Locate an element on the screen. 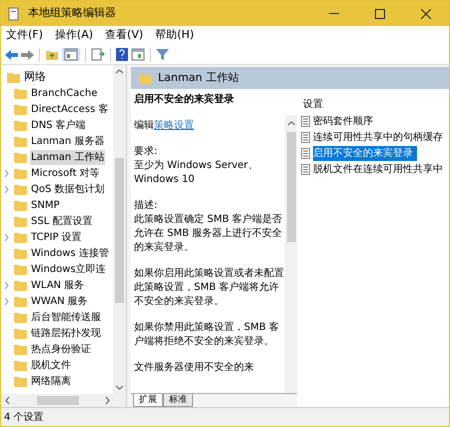 This screenshot has width=450, height=427. tree-item: 后台智能传送服 is located at coordinates (66, 317).